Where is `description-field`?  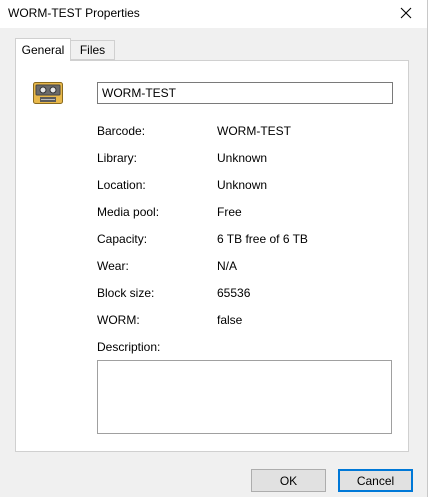
description-field is located at coordinates (244, 397).